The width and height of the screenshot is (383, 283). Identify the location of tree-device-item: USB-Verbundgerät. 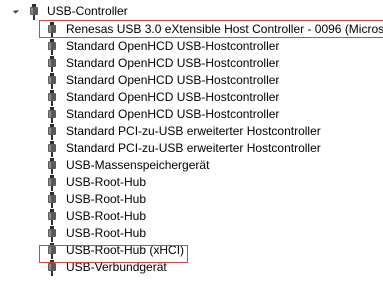
(191, 267).